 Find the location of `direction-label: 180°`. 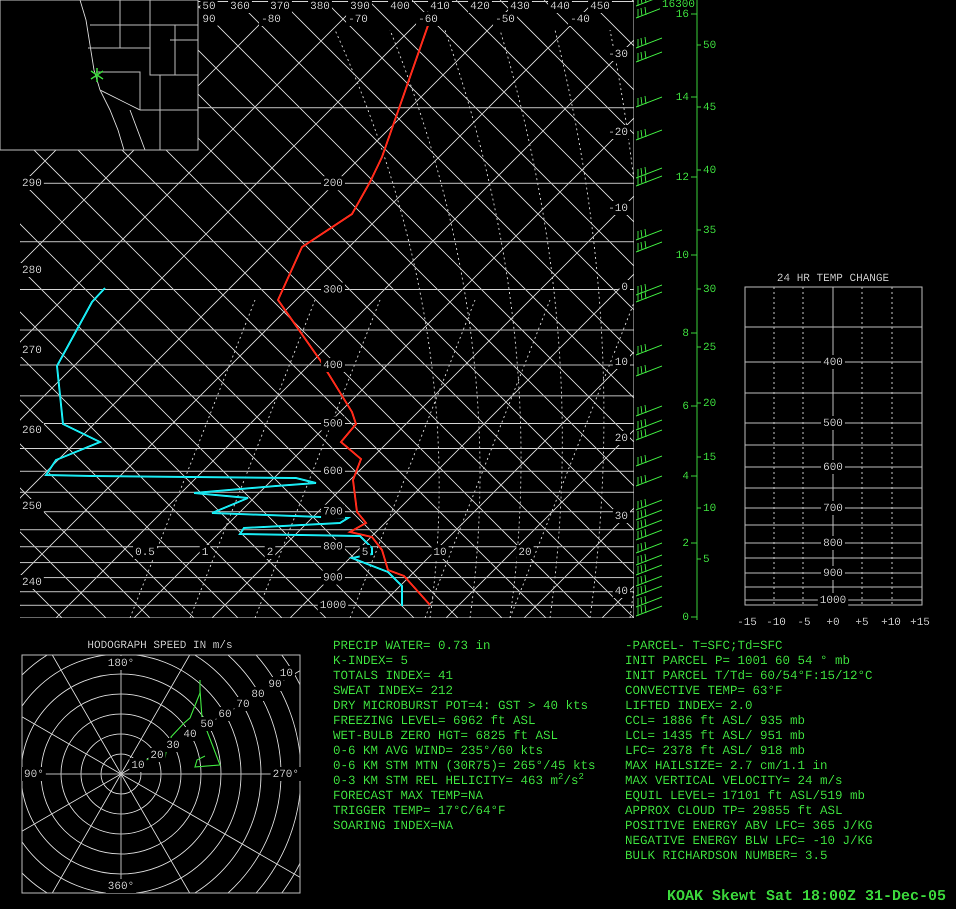

direction-label: 180° is located at coordinates (121, 664).